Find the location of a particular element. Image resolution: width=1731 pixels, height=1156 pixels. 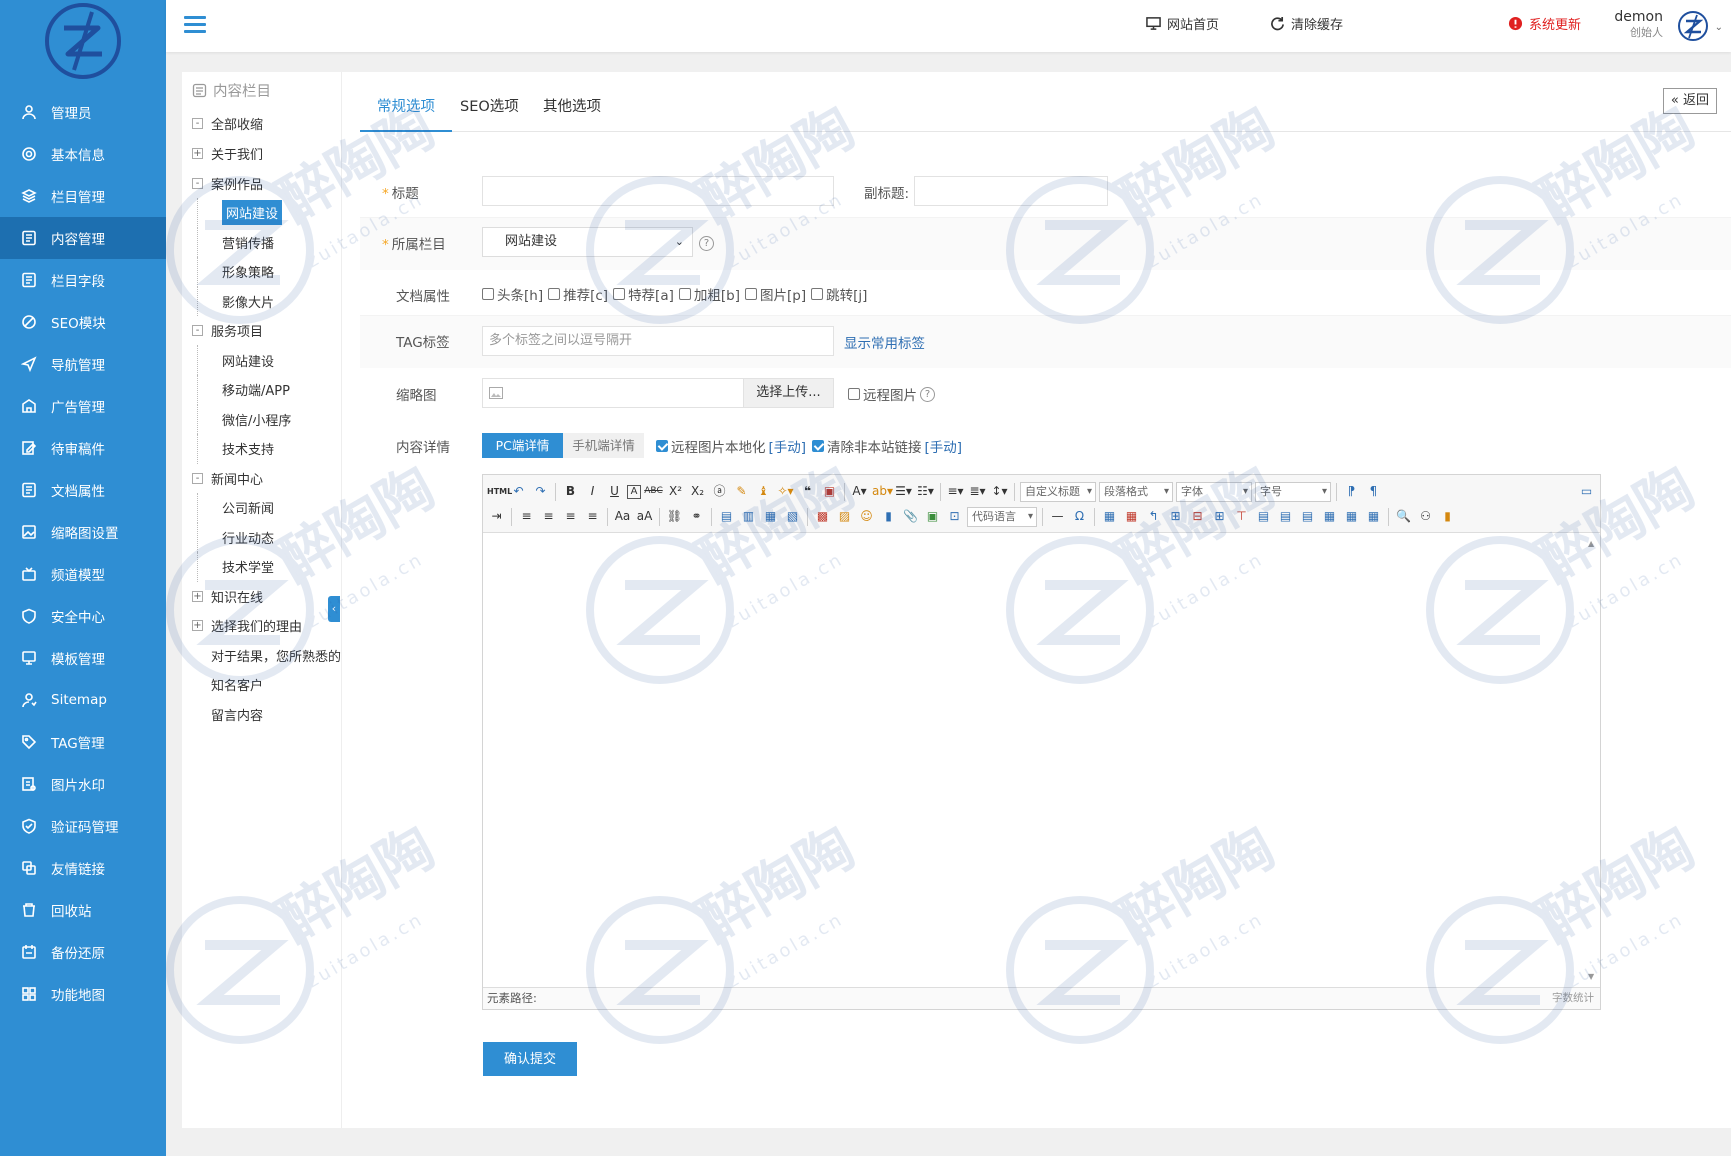

superscript-icon: X² is located at coordinates (675, 491).